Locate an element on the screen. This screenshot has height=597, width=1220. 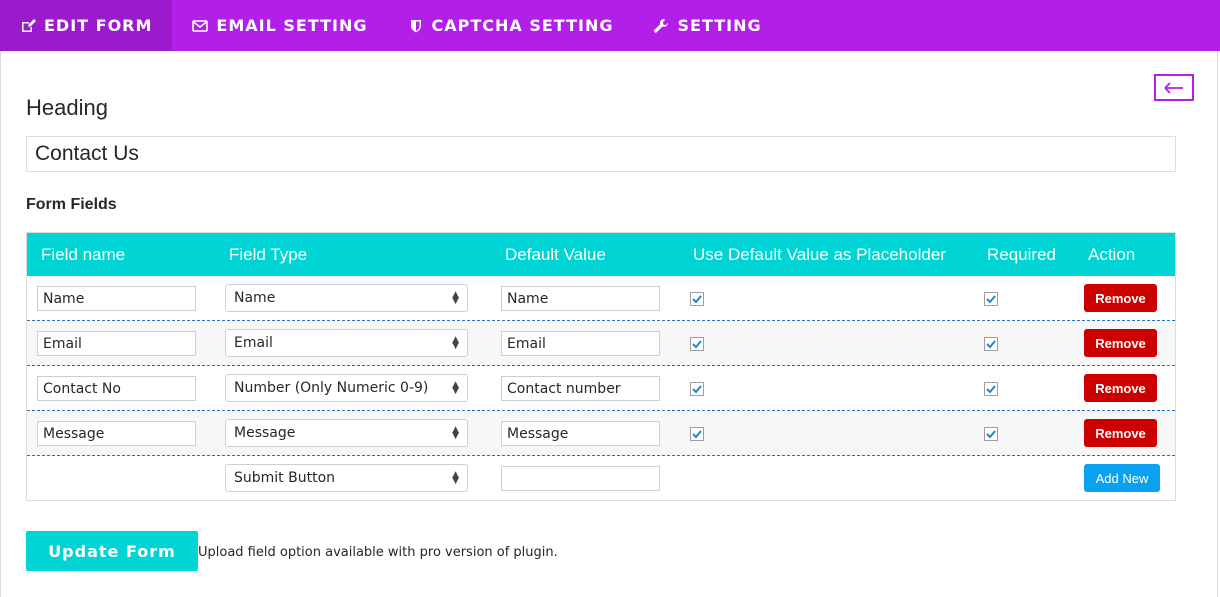
tab-edit-form: EDIT FORM is located at coordinates (86, 25).